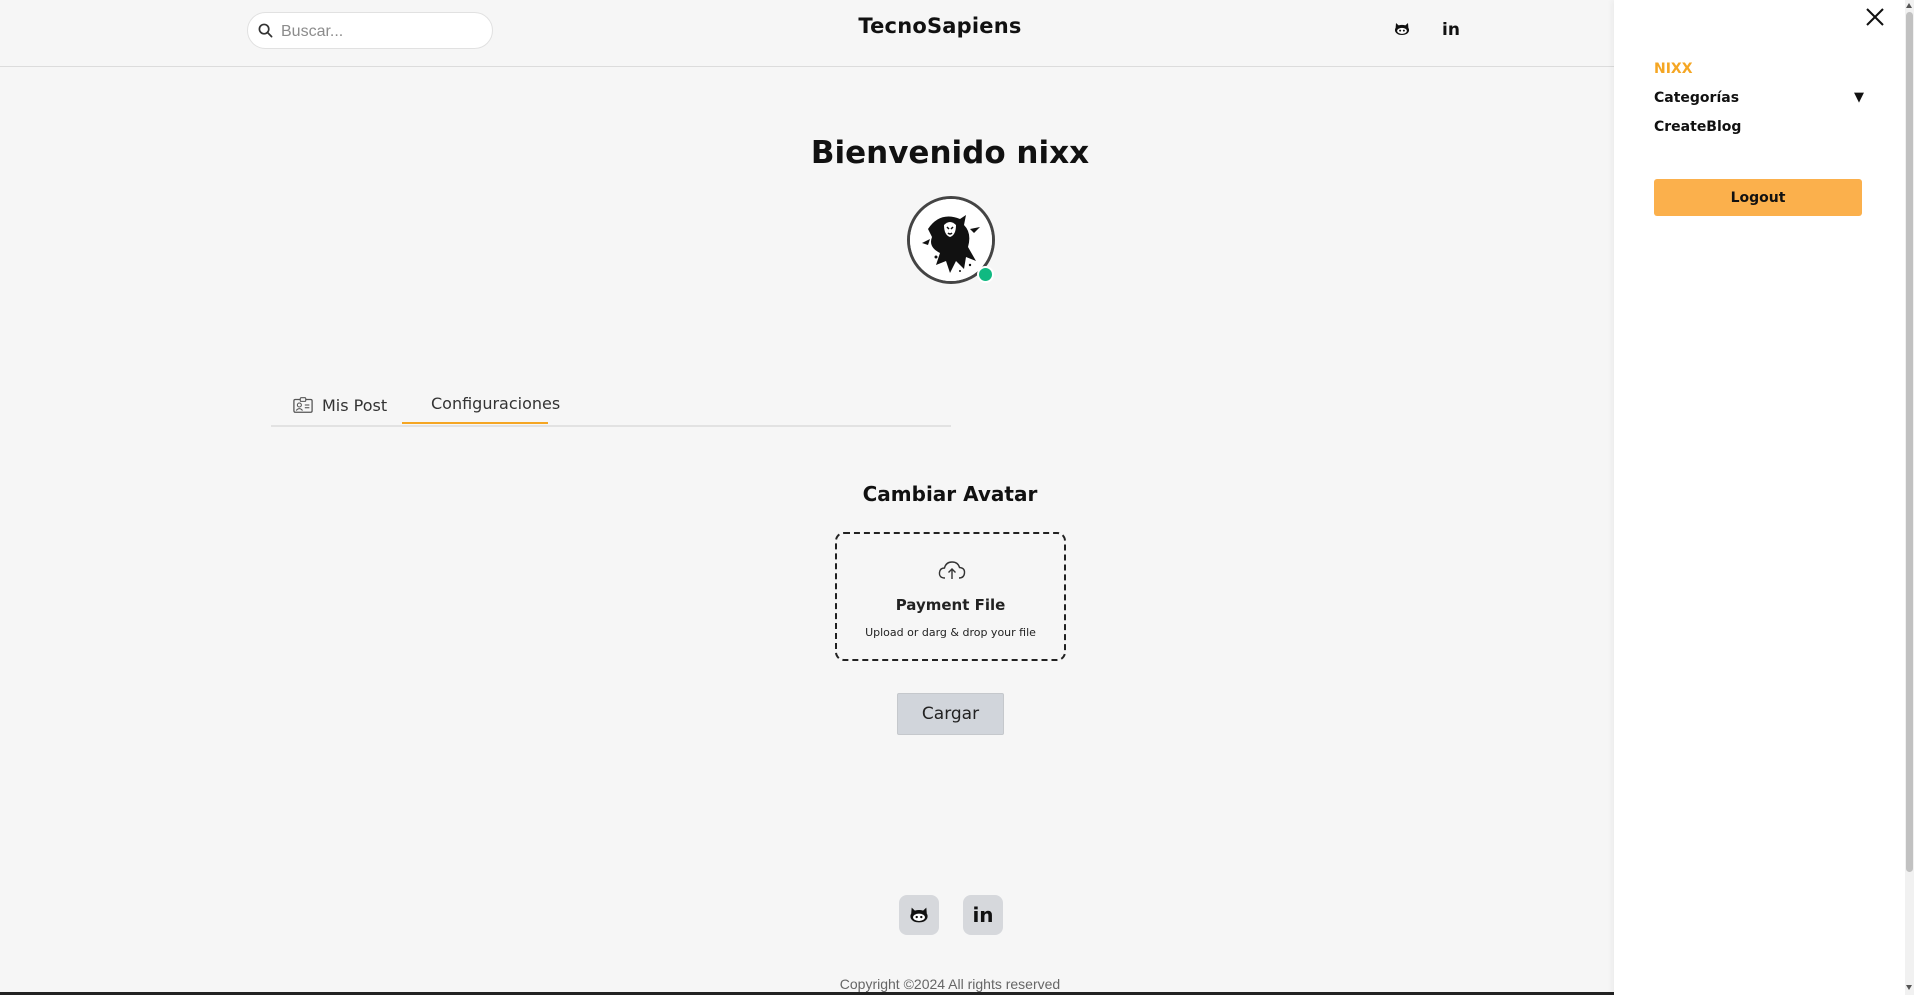  I want to click on scroll-up-icon, so click(1909, 5).